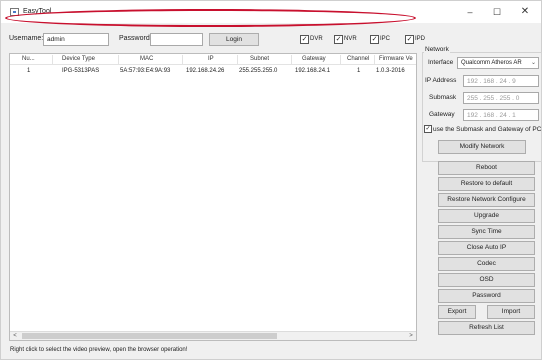  What do you see at coordinates (486, 248) in the screenshot?
I see `close-auto-ip-button: Close Auto IP` at bounding box center [486, 248].